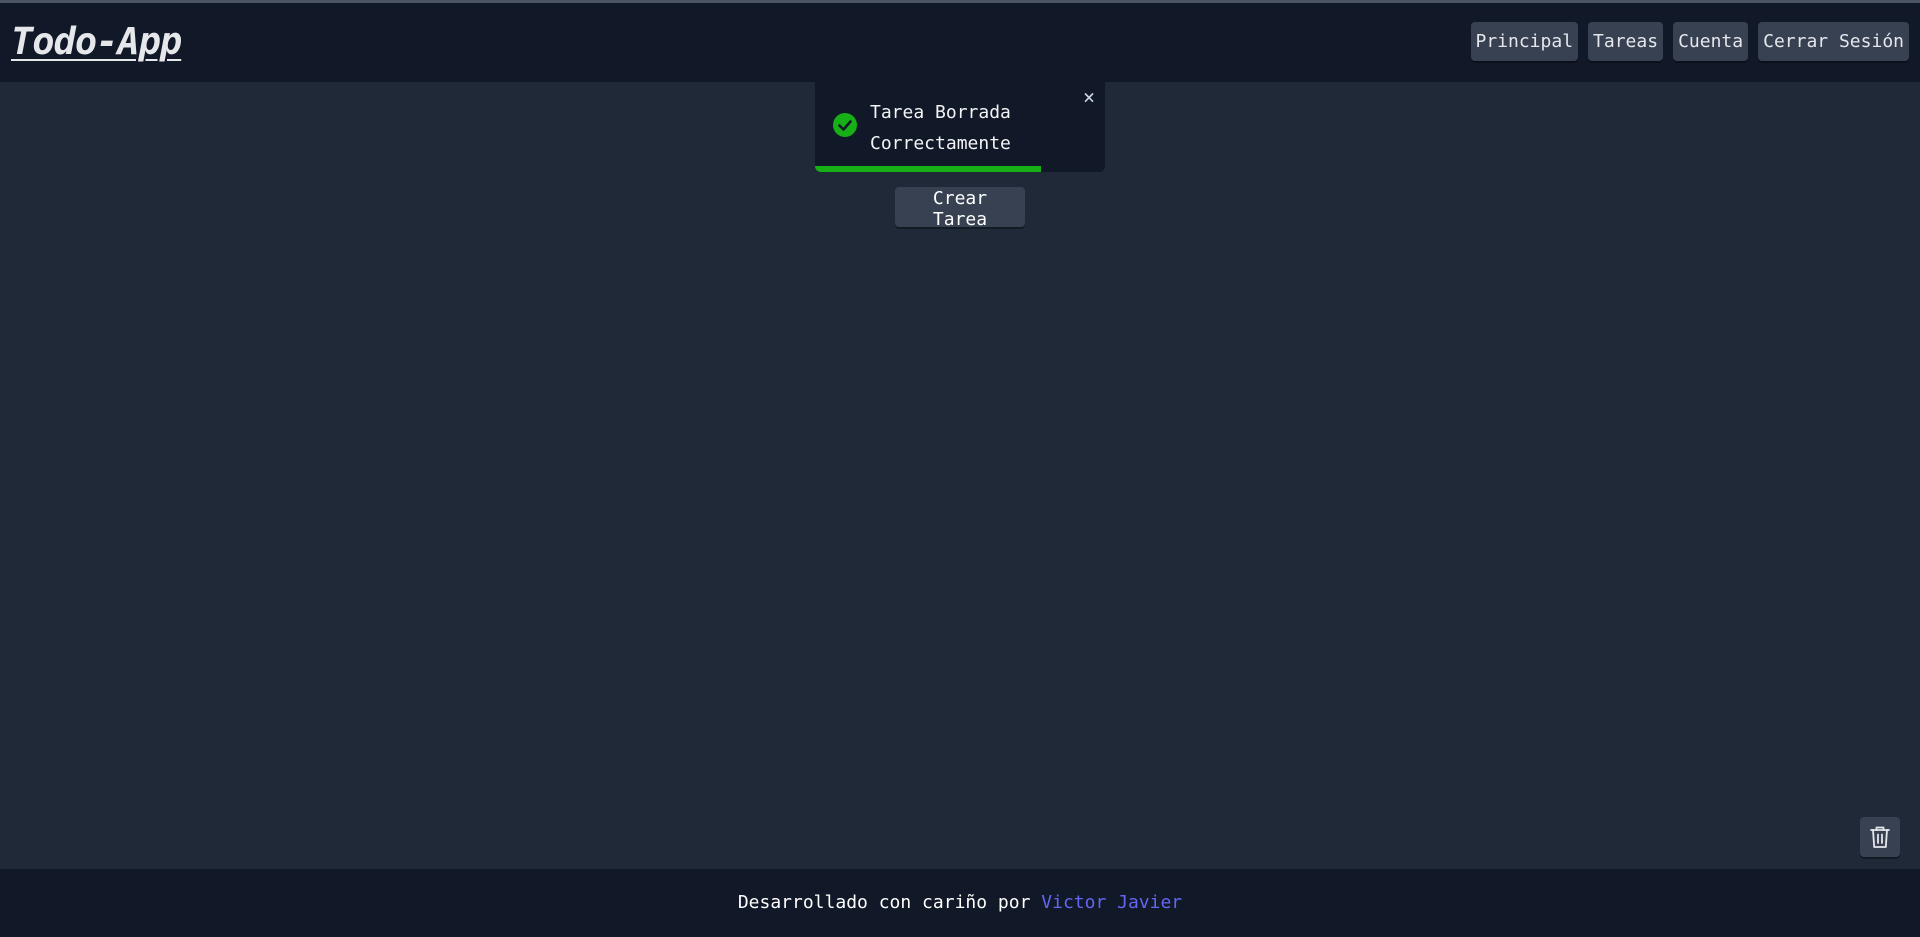 The height and width of the screenshot is (937, 1920). Describe the element at coordinates (940, 143) in the screenshot. I see `toast-message-line2: Correctamente` at that location.